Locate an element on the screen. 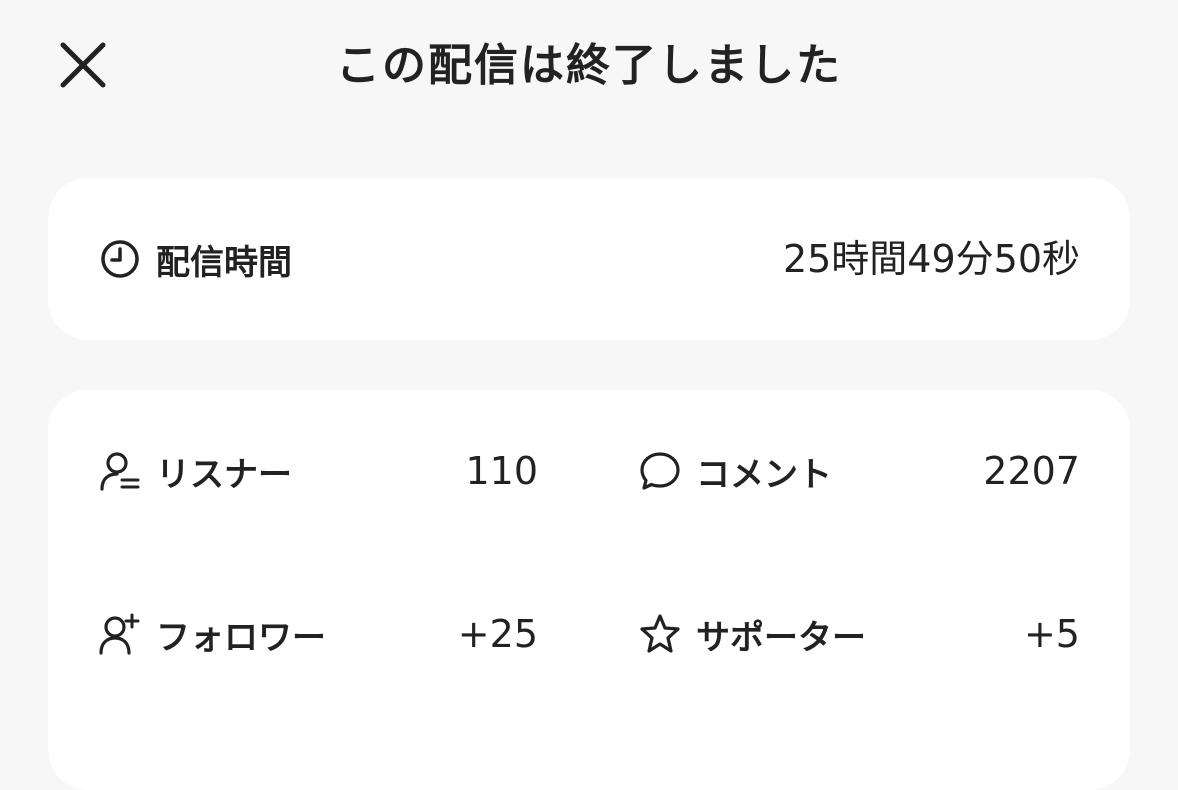 This screenshot has height=790, width=1178. stat-follower-value: +25 is located at coordinates (497, 634).